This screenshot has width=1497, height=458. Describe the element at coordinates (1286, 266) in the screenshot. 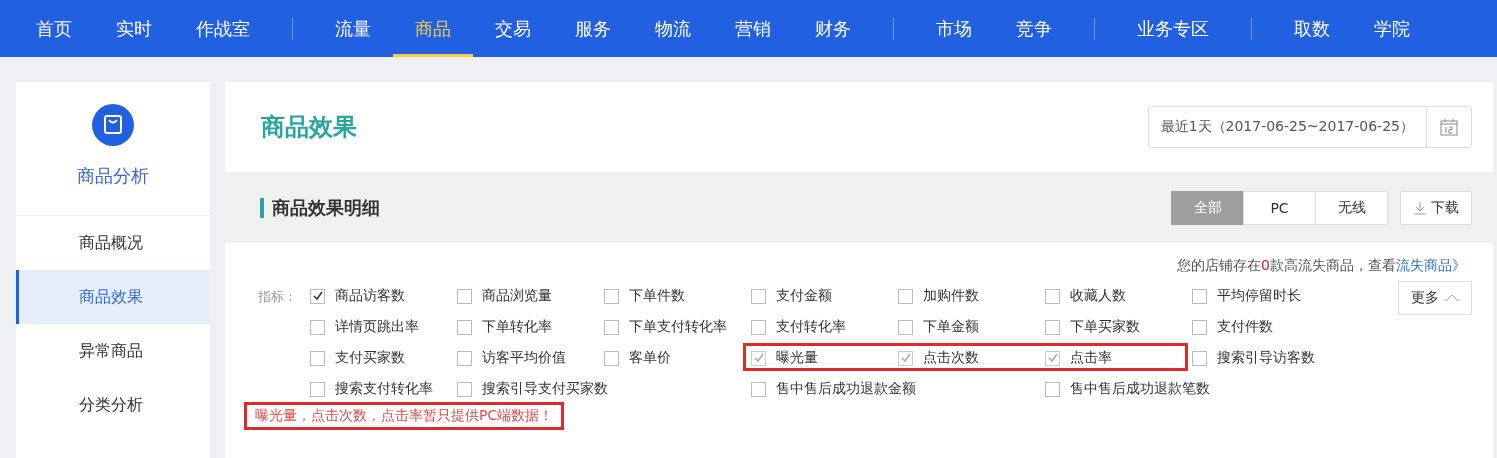

I see `lost-products-notice: 您的店铺存在0款高流失商品，查看` at that location.